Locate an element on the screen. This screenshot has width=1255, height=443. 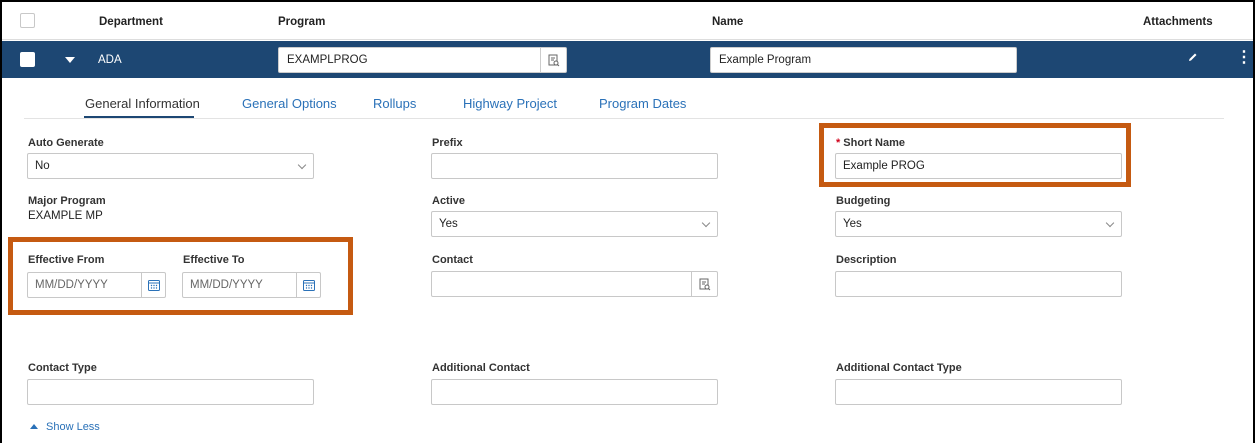
tab-program-dates: Program Dates is located at coordinates (642, 103).